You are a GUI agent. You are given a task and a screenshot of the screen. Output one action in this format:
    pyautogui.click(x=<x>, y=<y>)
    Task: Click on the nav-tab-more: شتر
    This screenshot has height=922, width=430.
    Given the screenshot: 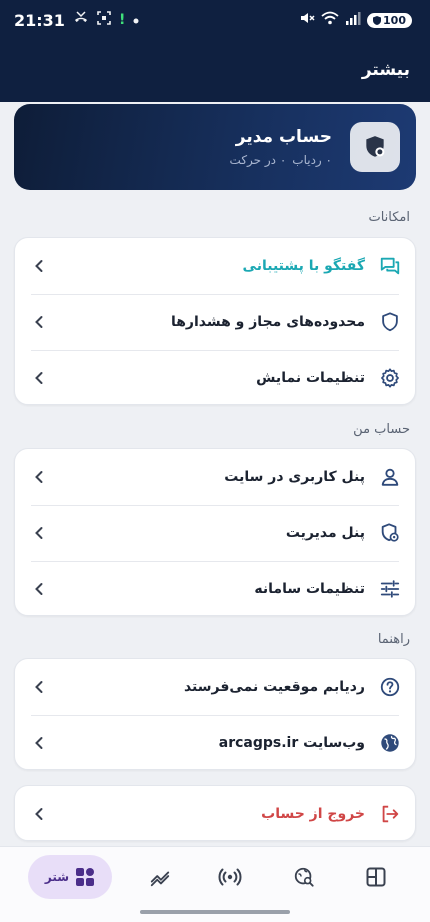 What is the action you would take?
    pyautogui.click(x=70, y=877)
    